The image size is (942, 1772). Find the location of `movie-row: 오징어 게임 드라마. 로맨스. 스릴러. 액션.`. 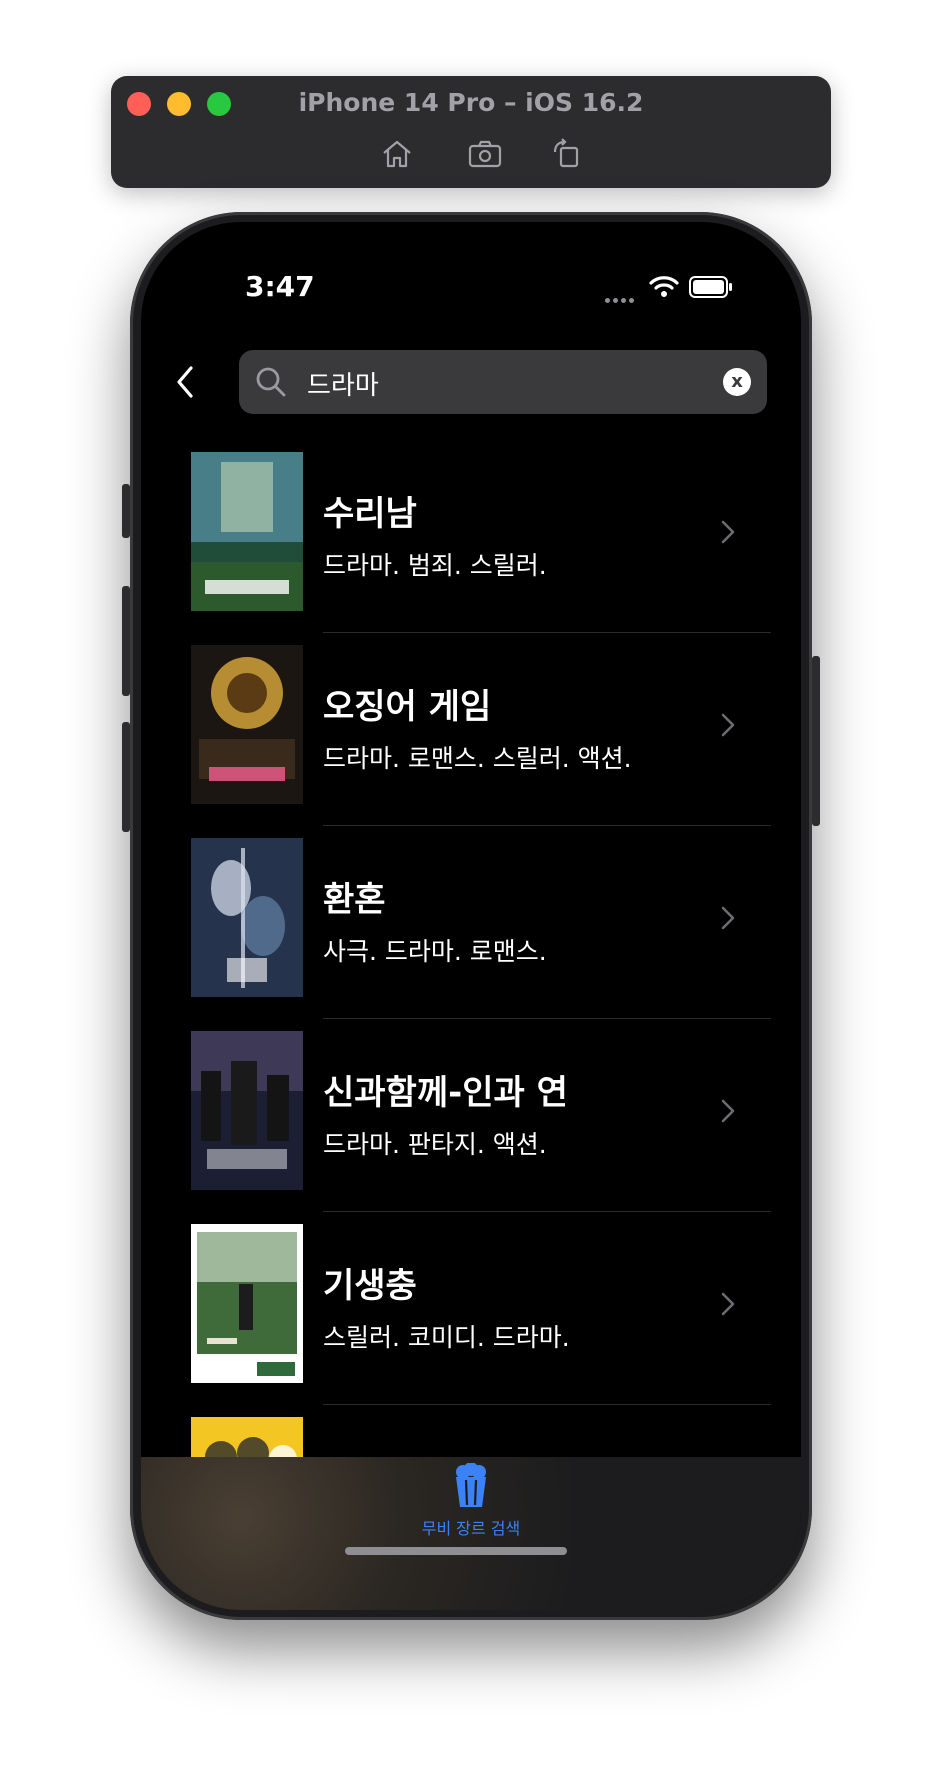

movie-row: 오징어 게임 드라마. 로맨스. 스릴러. 액션. is located at coordinates (471, 729).